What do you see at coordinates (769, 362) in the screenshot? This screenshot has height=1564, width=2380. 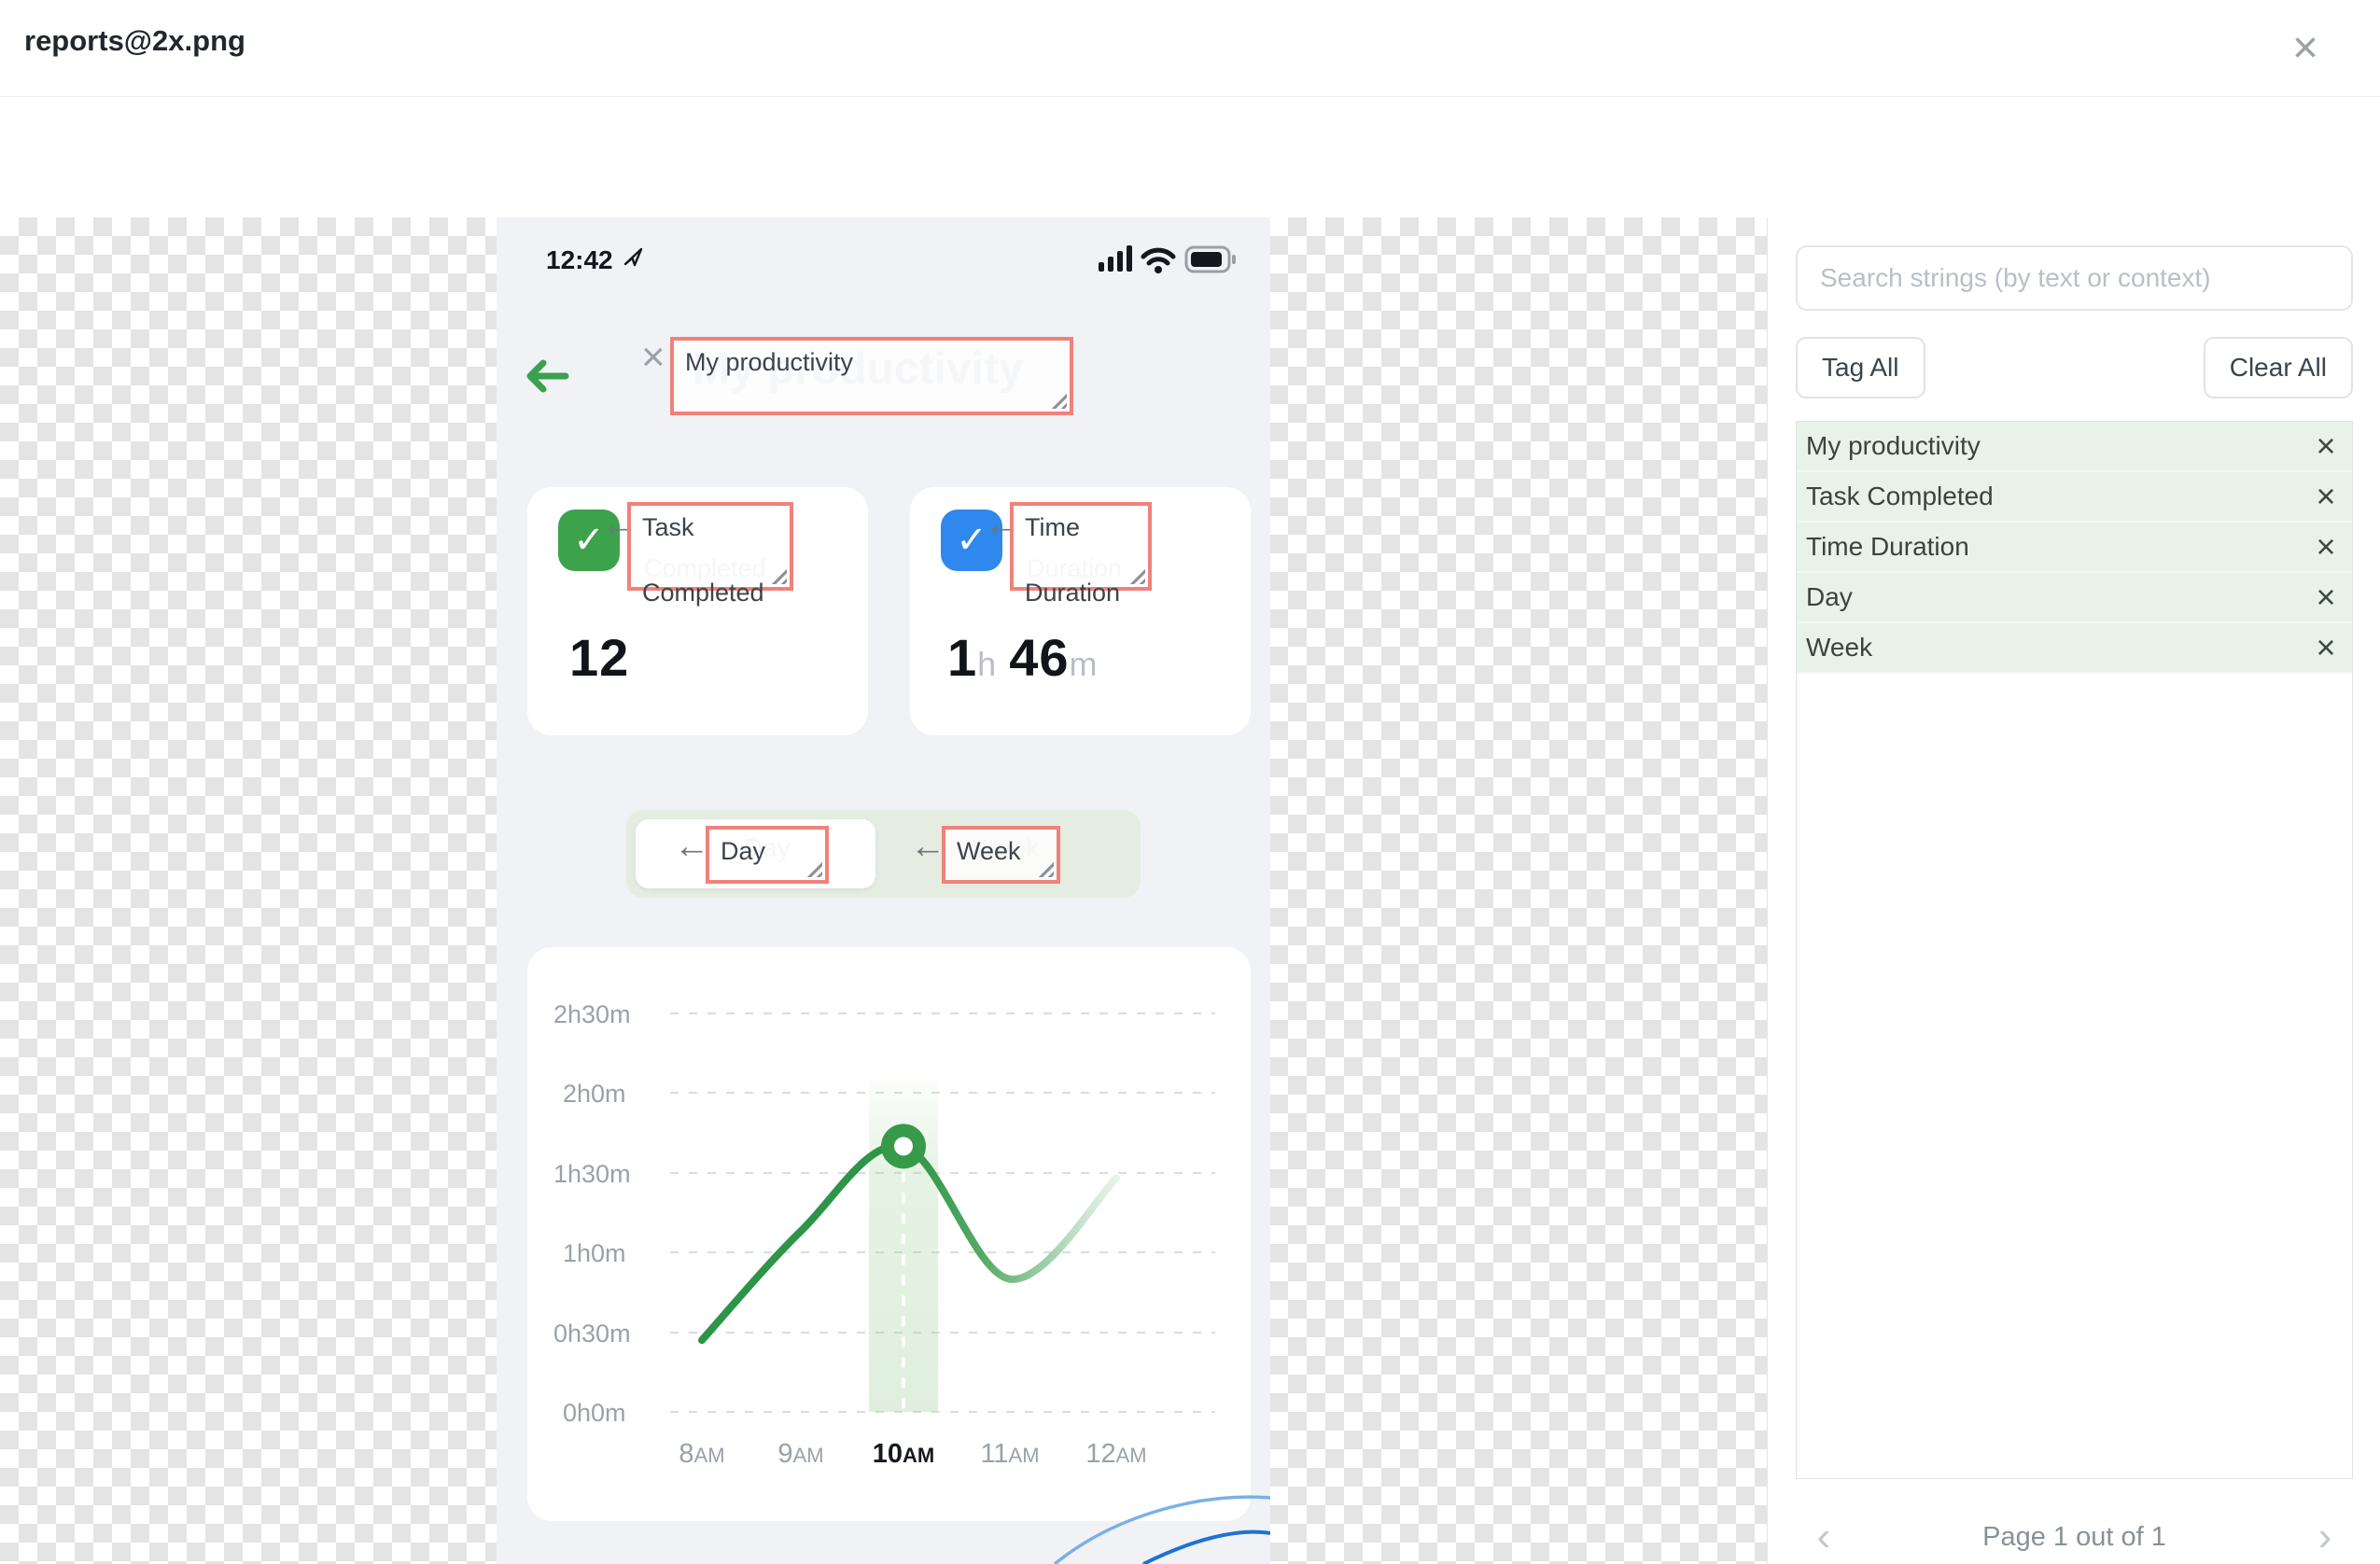 I see `string-tag-text: My productivity` at bounding box center [769, 362].